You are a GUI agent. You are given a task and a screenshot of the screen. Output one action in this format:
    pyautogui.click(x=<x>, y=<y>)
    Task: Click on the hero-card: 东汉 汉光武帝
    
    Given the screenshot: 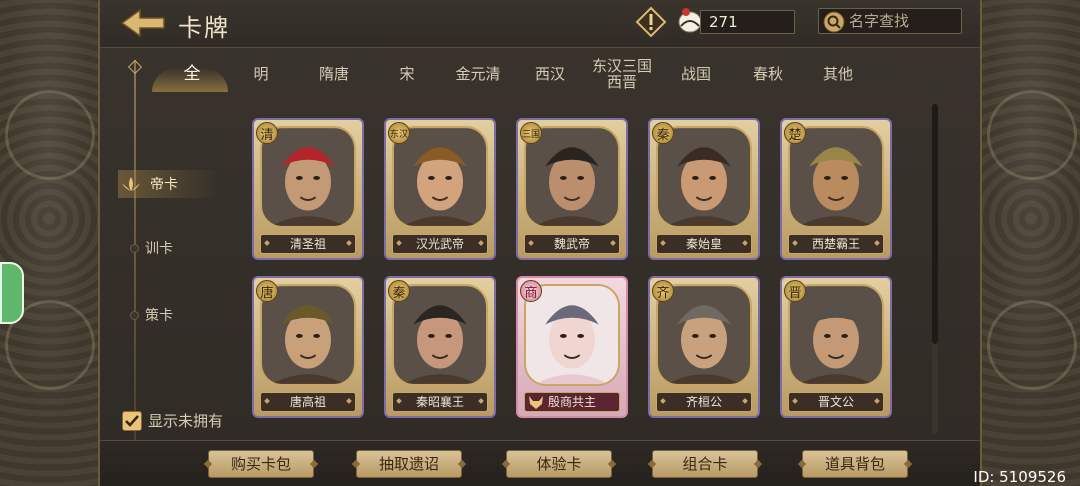 What is the action you would take?
    pyautogui.click(x=440, y=189)
    